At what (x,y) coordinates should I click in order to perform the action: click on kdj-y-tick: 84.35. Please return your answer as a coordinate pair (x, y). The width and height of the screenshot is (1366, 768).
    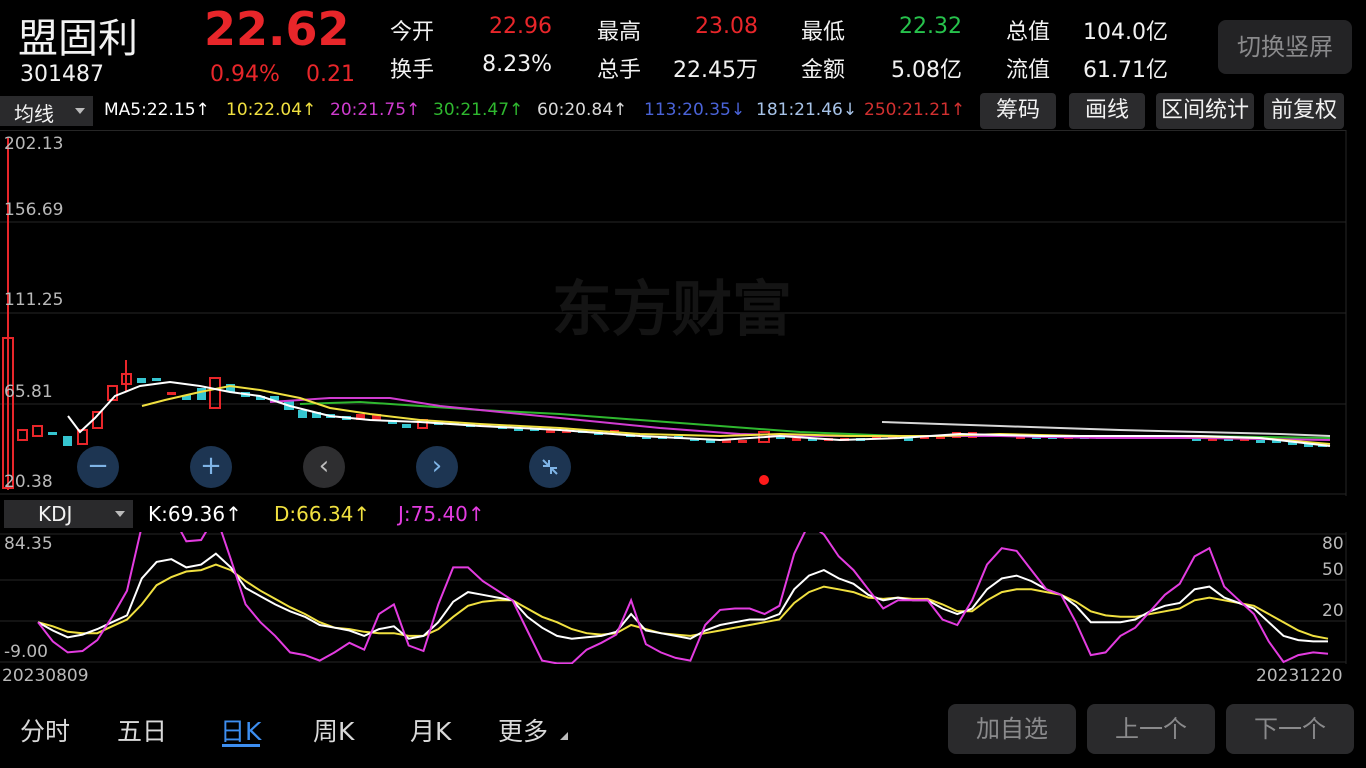
    Looking at the image, I should click on (28, 544).